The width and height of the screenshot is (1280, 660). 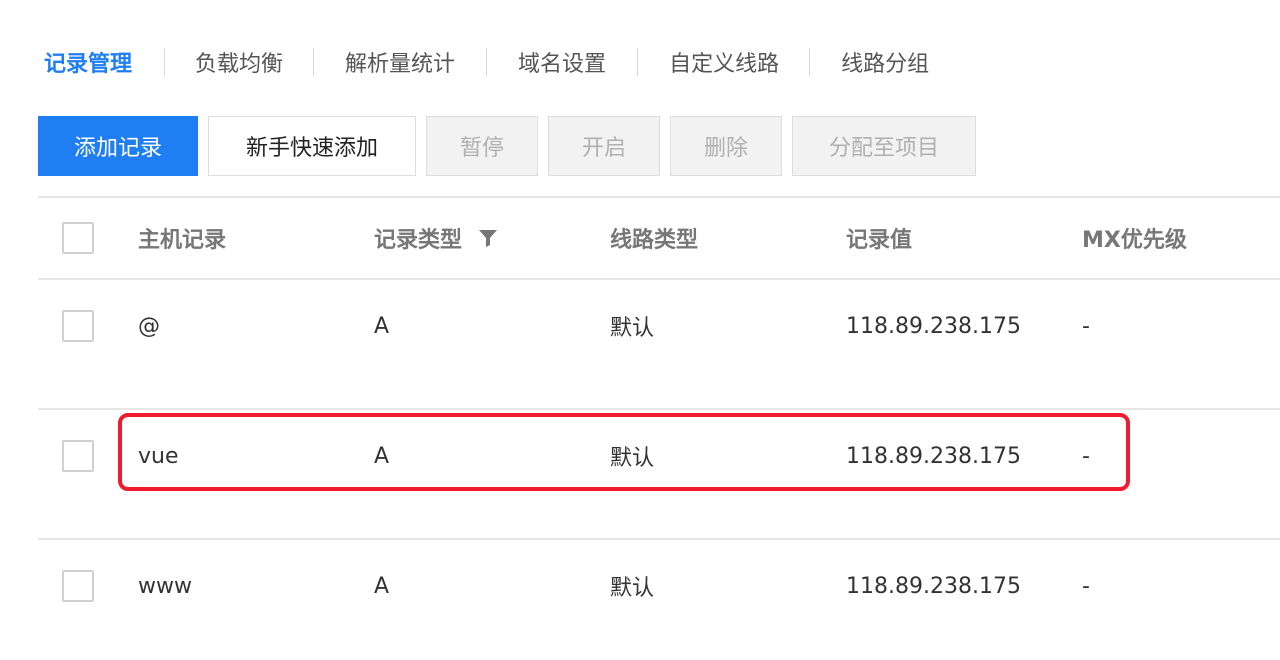 I want to click on enable-button: 开启, so click(x=604, y=146).